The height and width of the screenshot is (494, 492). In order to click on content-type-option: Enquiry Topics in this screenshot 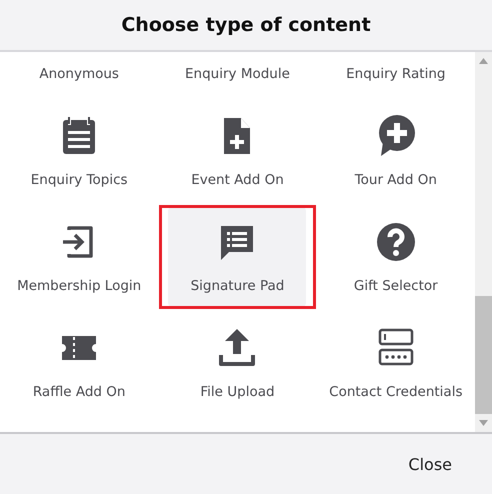, I will do `click(79, 151)`.